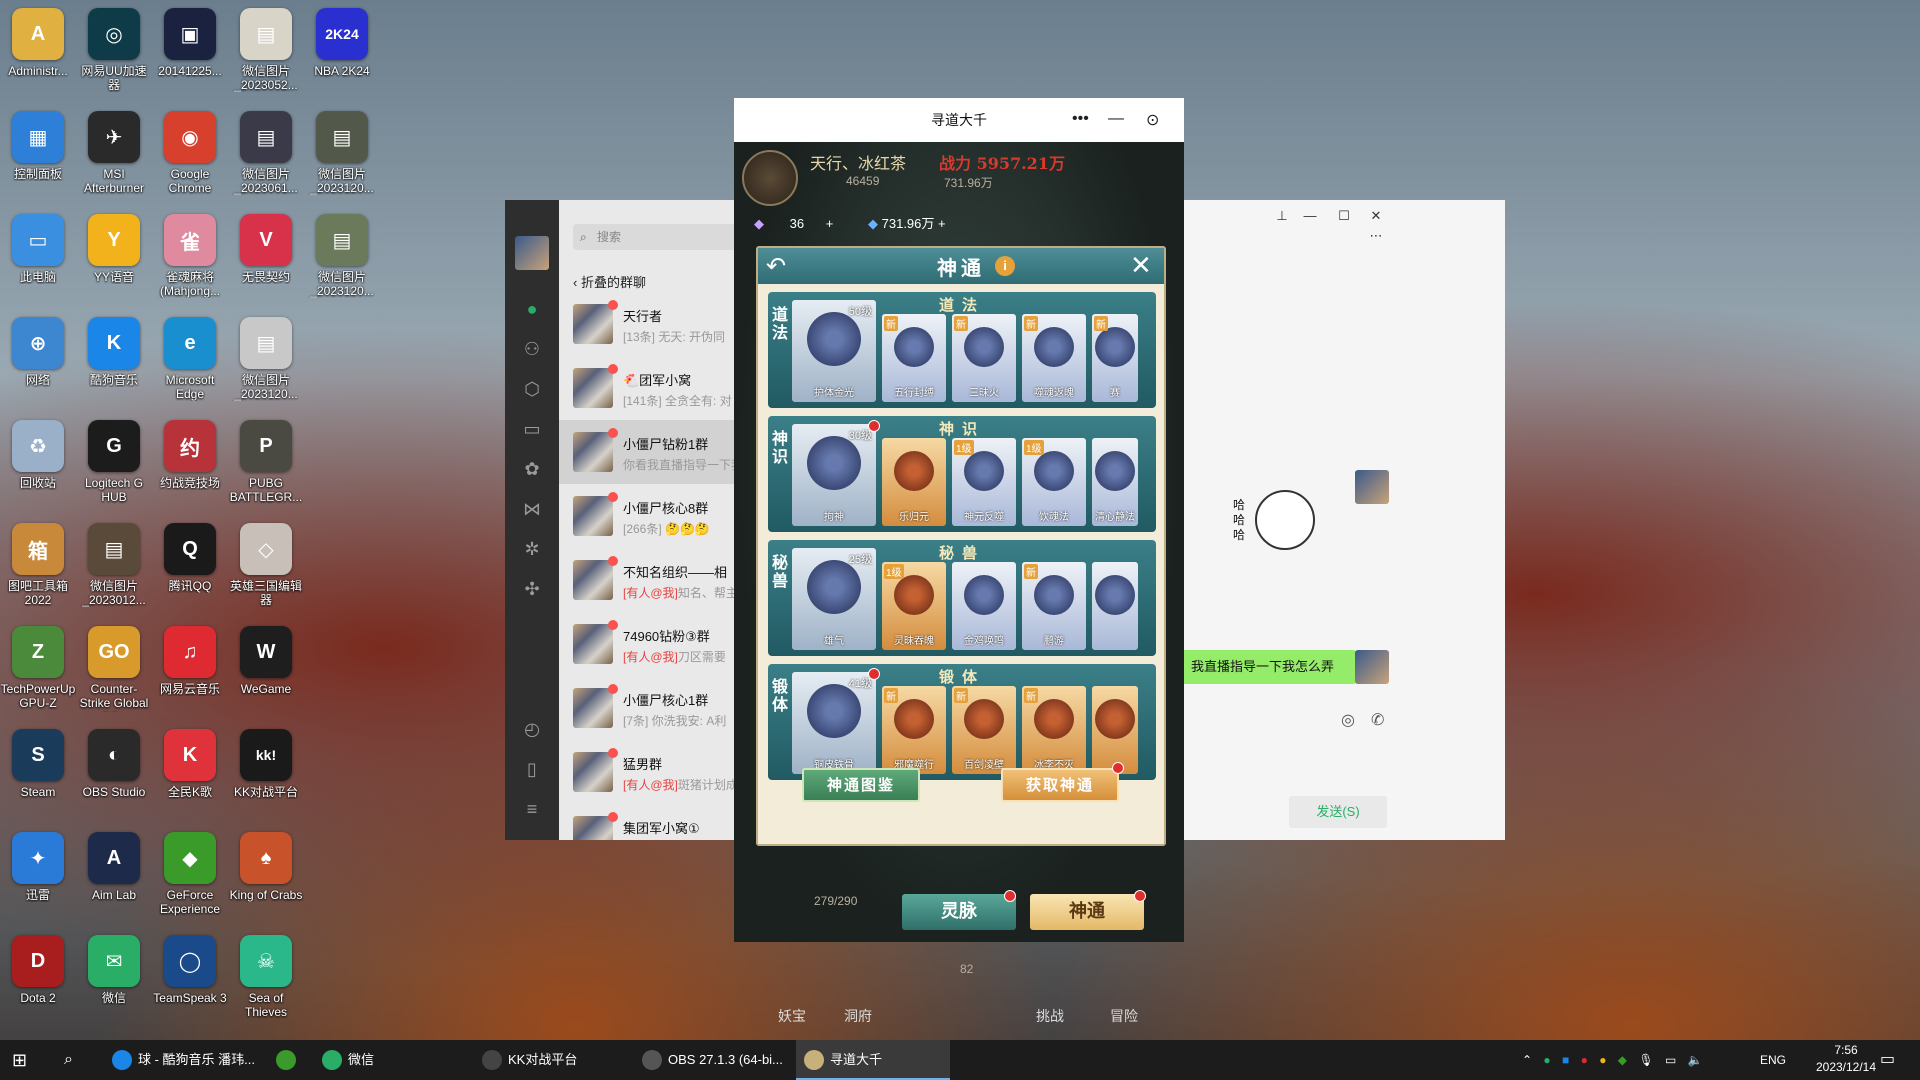 The height and width of the screenshot is (1080, 1920). Describe the element at coordinates (649, 452) in the screenshot. I see `chat-list-item: 小僵尸钻粉1群 你看我直播指导一下我` at that location.